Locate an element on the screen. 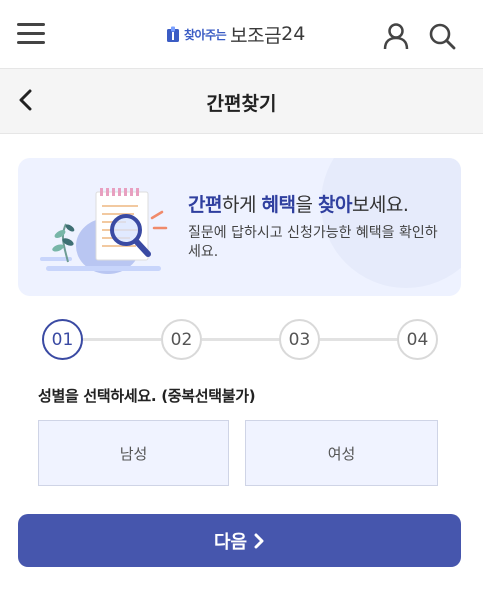 This screenshot has height=590, width=483. hamburger-icon is located at coordinates (31, 34).